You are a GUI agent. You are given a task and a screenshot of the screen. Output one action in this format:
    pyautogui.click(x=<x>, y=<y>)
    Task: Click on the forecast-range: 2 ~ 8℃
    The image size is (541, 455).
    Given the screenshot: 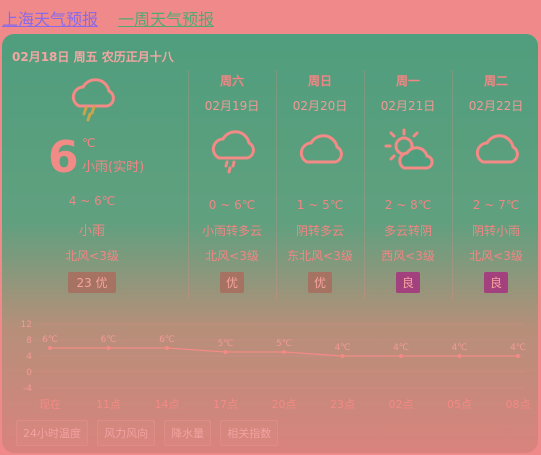 What is the action you would take?
    pyautogui.click(x=408, y=205)
    